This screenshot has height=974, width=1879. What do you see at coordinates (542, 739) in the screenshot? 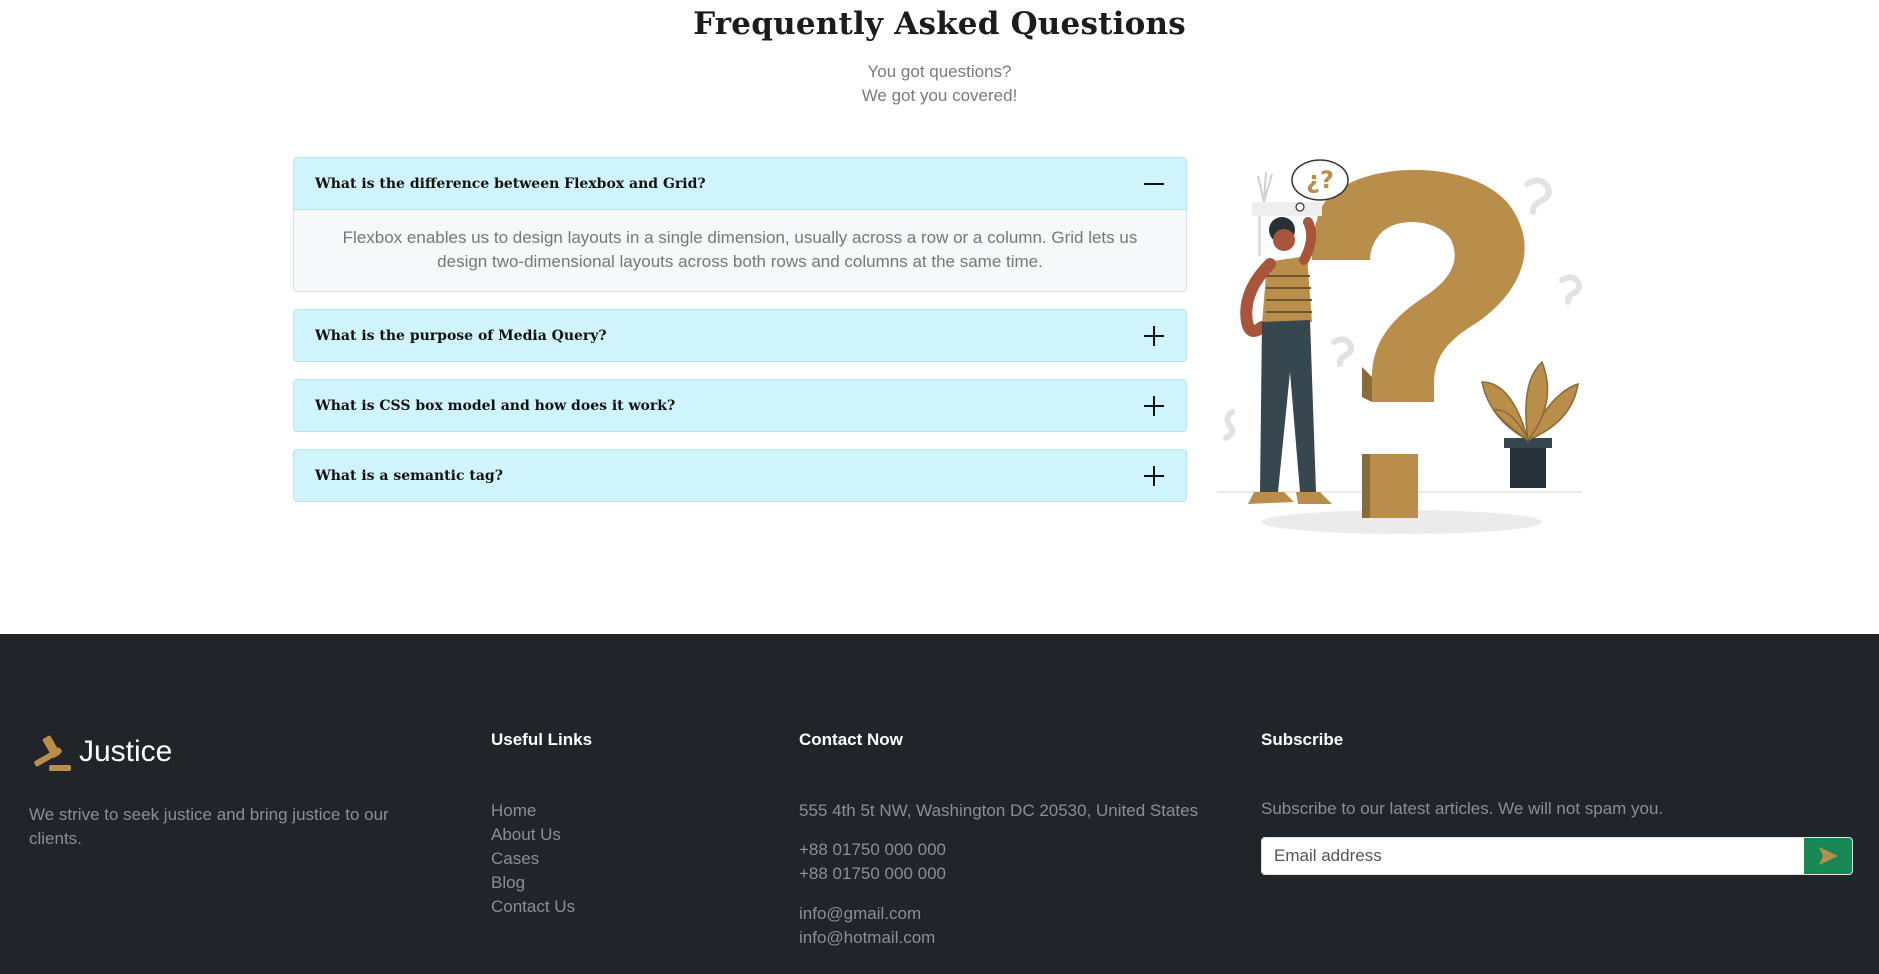
I see `useful-links-title: Useful Links` at bounding box center [542, 739].